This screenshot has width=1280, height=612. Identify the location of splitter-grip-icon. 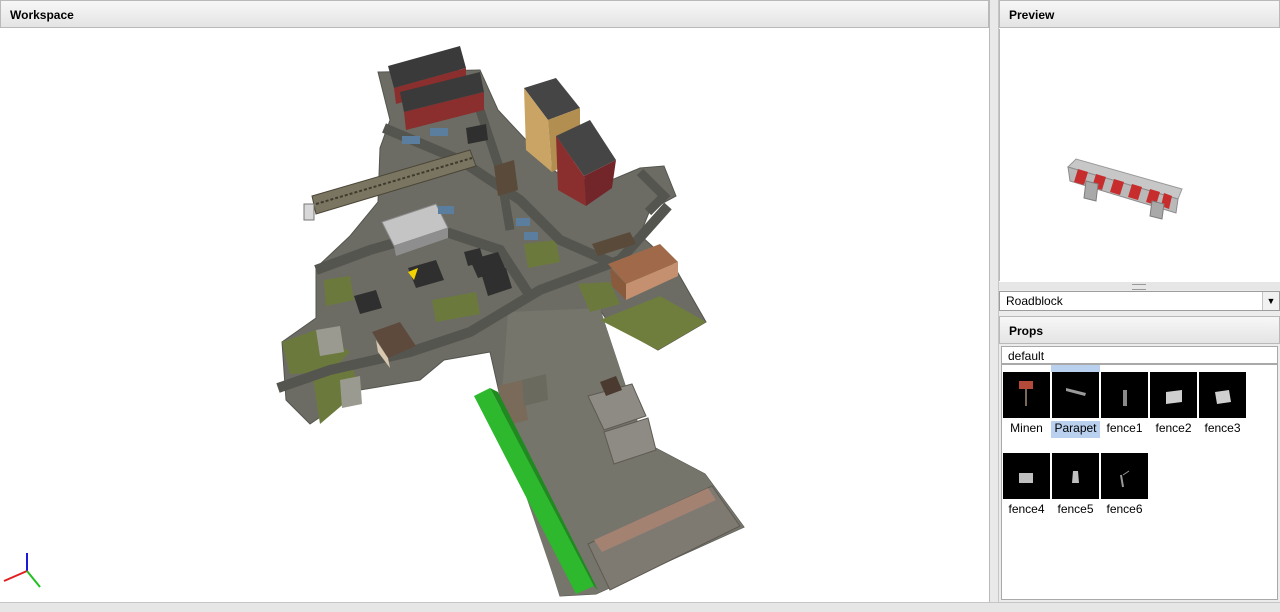
(1139, 287).